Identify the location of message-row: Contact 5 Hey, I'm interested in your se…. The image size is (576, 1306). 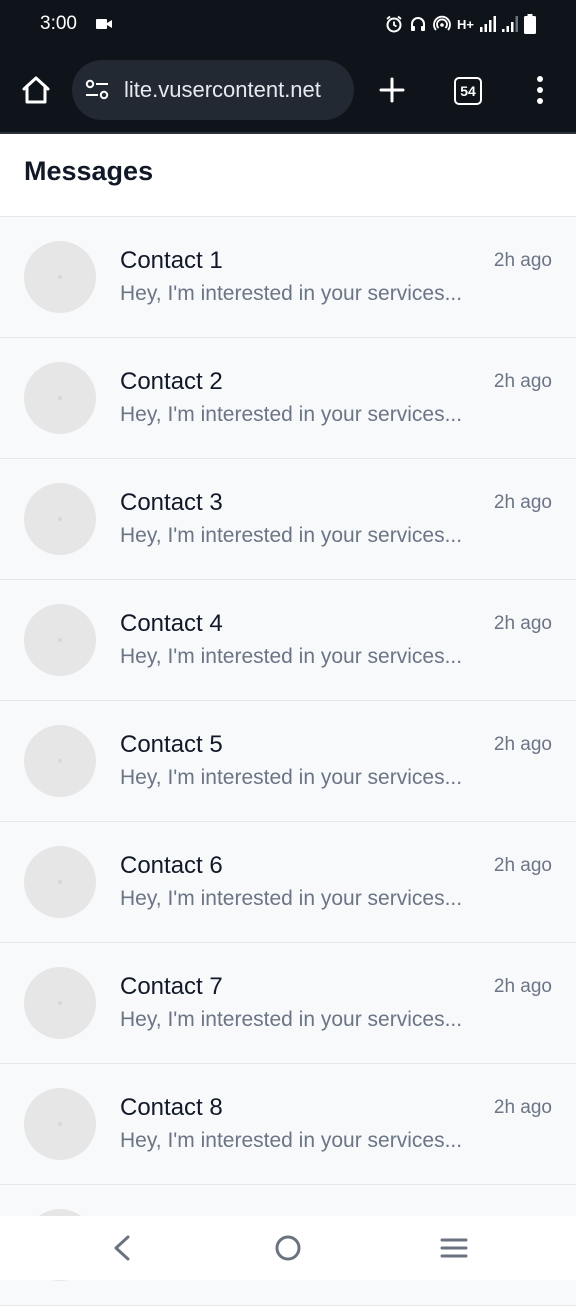
(288, 761).